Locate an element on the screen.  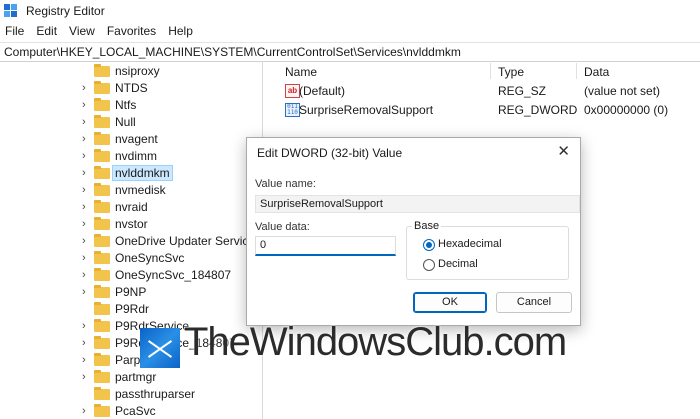
hexadecimal-label: Hexadecimal is located at coordinates (470, 244).